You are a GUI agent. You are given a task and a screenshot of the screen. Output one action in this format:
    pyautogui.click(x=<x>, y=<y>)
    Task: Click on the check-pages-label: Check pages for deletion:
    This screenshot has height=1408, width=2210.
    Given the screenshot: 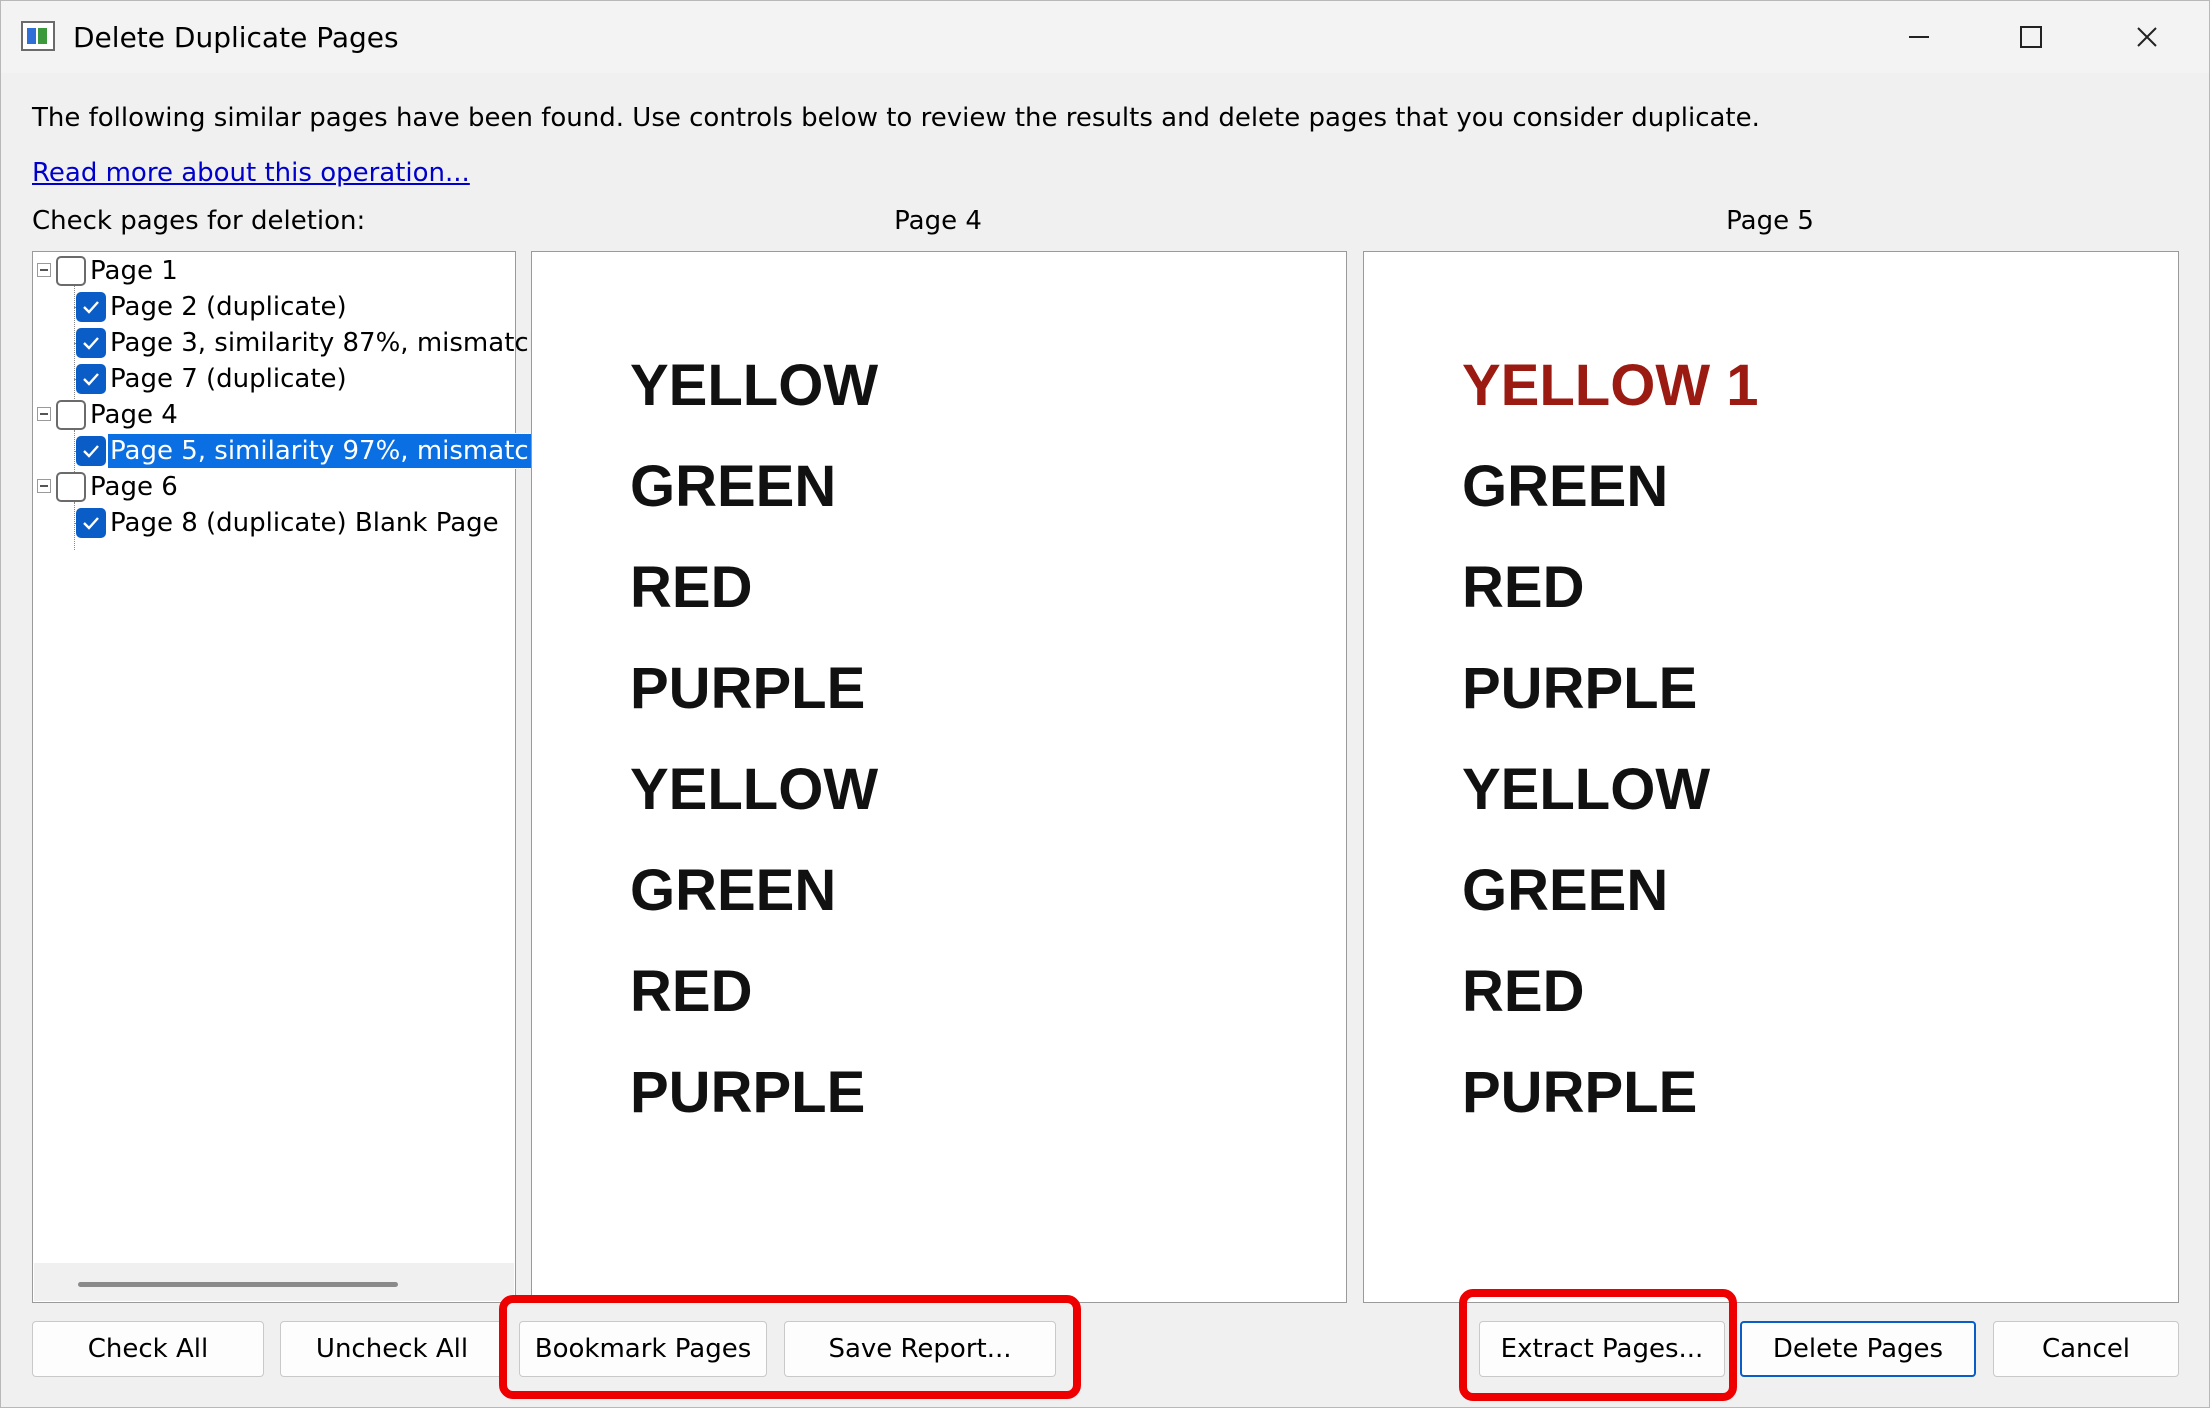 What is the action you would take?
    pyautogui.click(x=199, y=221)
    